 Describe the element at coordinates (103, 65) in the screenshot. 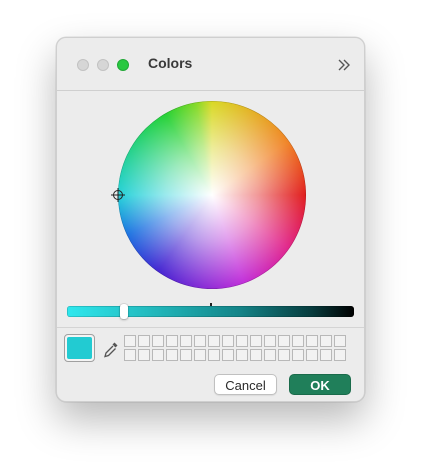

I see `minimize-window-button` at that location.